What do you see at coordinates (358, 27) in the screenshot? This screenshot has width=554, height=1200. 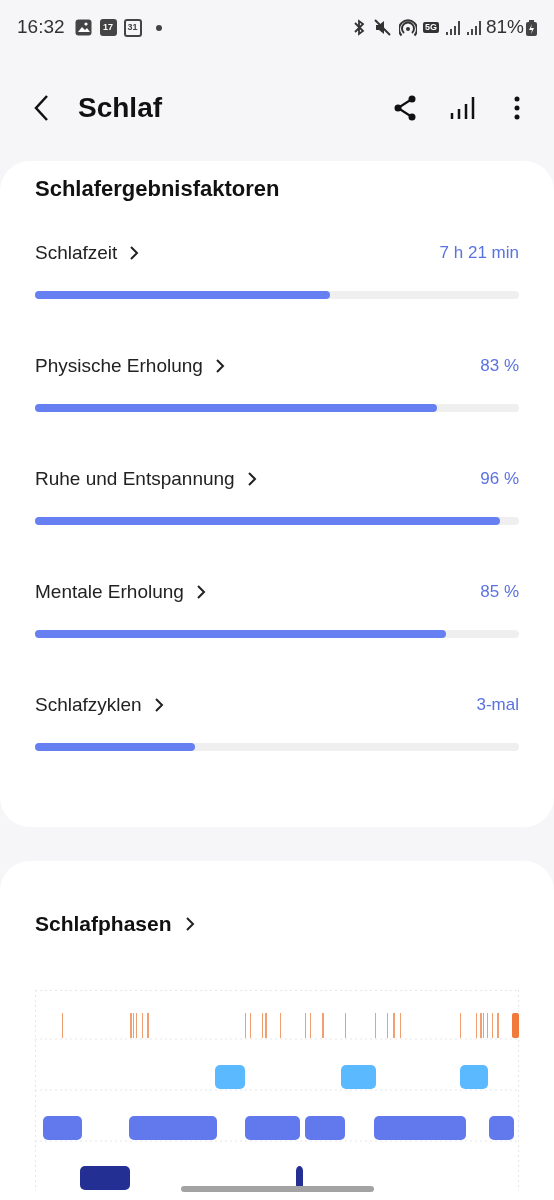 I see `bluetooth-icon` at bounding box center [358, 27].